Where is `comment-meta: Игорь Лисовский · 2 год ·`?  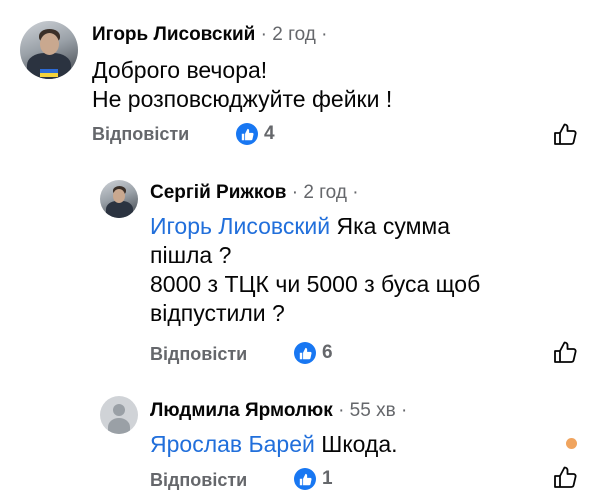
comment-meta: Игорь Лисовский · 2 год · is located at coordinates (209, 35).